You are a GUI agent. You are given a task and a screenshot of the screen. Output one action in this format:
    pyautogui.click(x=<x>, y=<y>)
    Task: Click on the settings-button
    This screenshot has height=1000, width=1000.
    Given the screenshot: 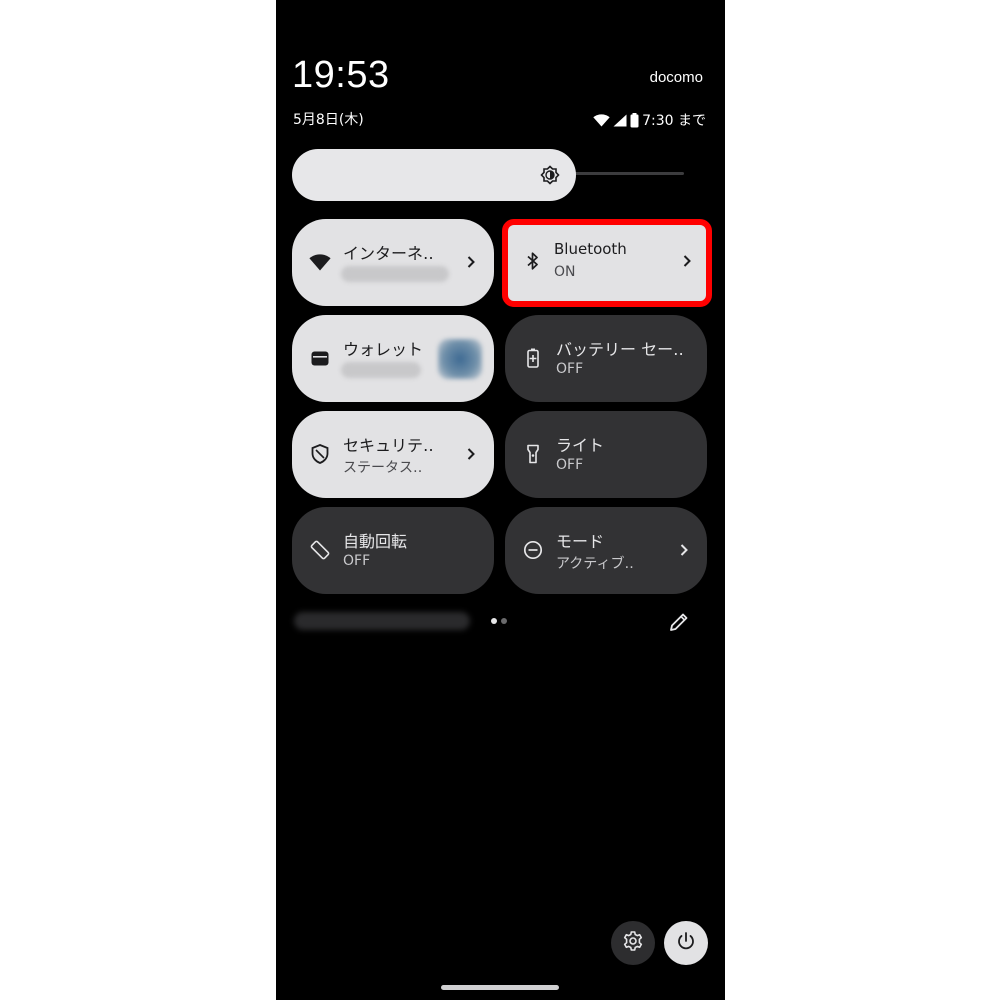 What is the action you would take?
    pyautogui.click(x=633, y=943)
    